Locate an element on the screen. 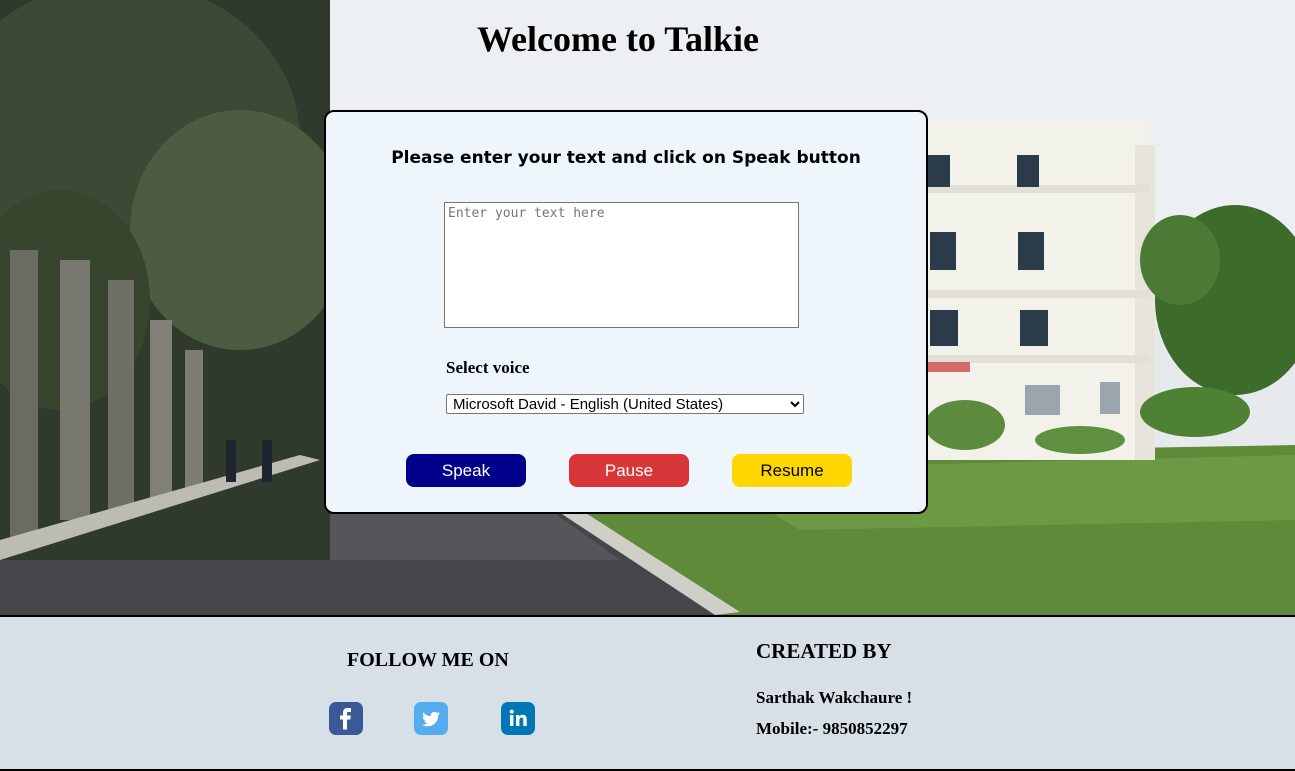 The height and width of the screenshot is (771, 1295). linkedin-link is located at coordinates (518, 718).